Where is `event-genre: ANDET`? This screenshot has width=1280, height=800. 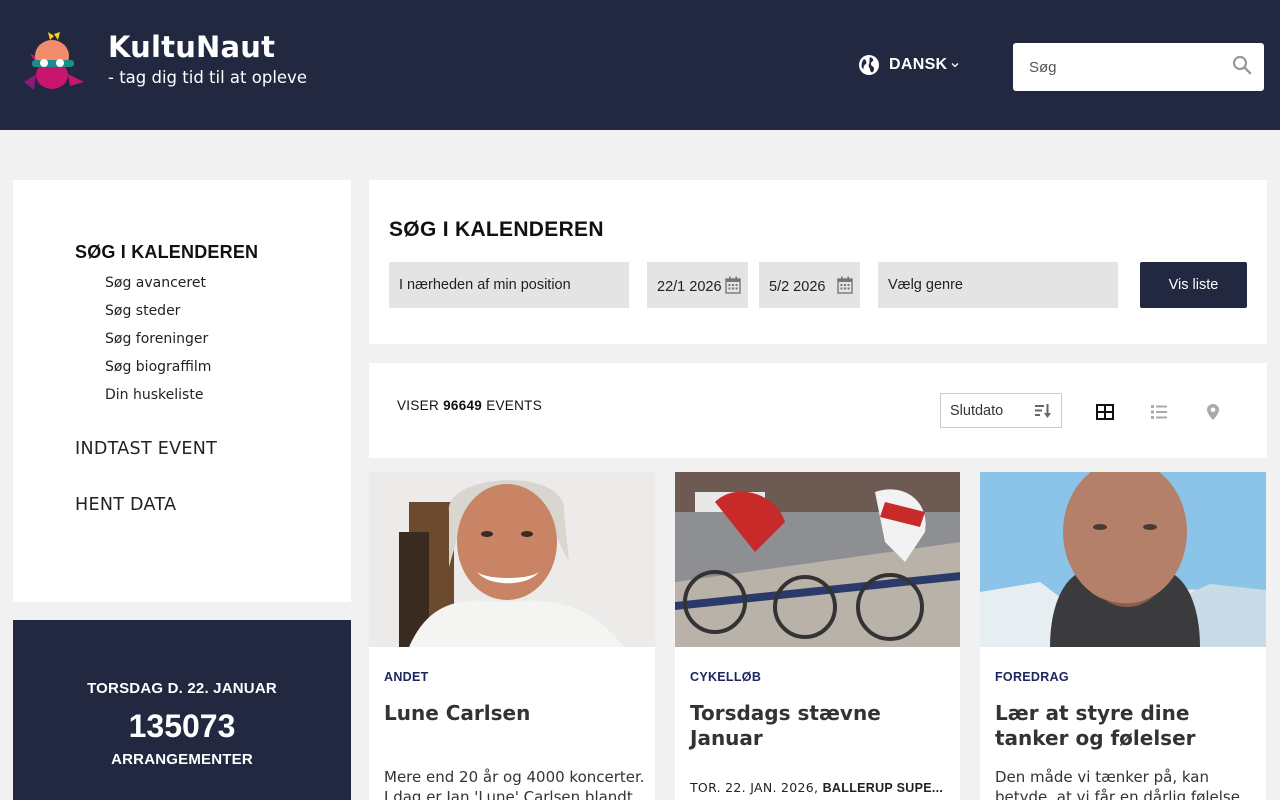
event-genre: ANDET is located at coordinates (406, 677).